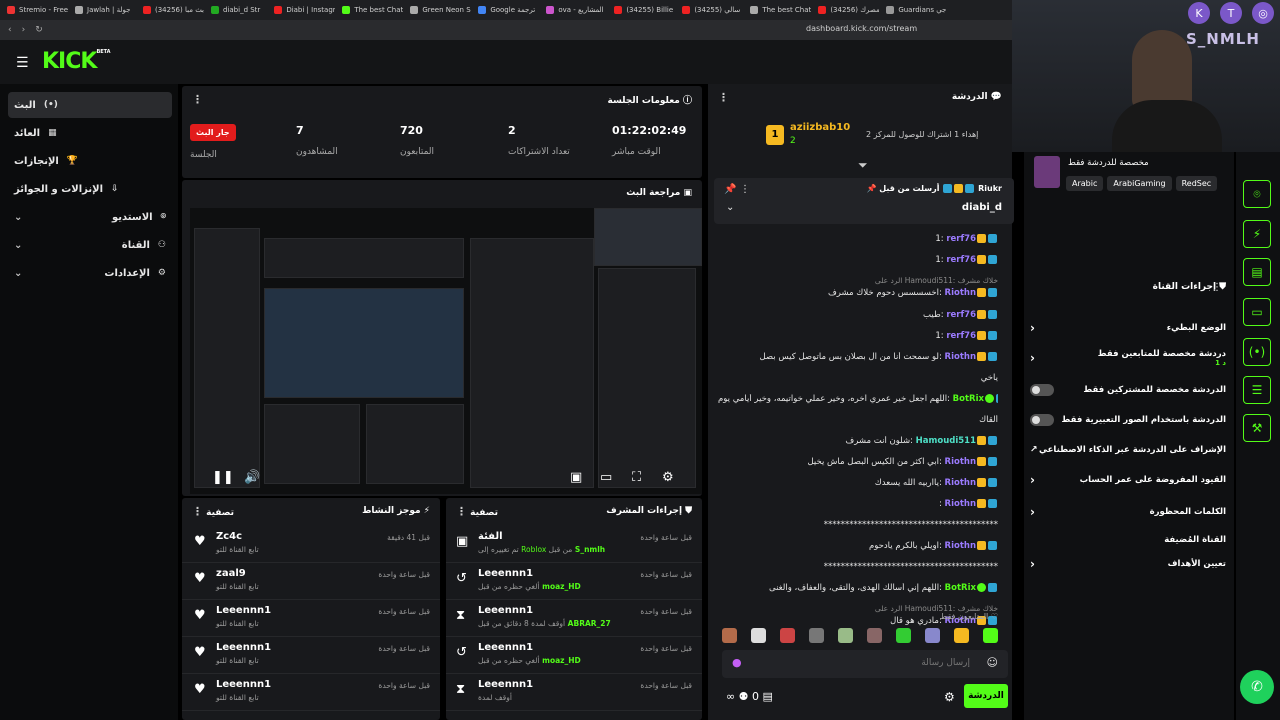 This screenshot has width=1280, height=720. Describe the element at coordinates (437, 10) in the screenshot. I see `browser-tab: Green Neon Sc` at that location.